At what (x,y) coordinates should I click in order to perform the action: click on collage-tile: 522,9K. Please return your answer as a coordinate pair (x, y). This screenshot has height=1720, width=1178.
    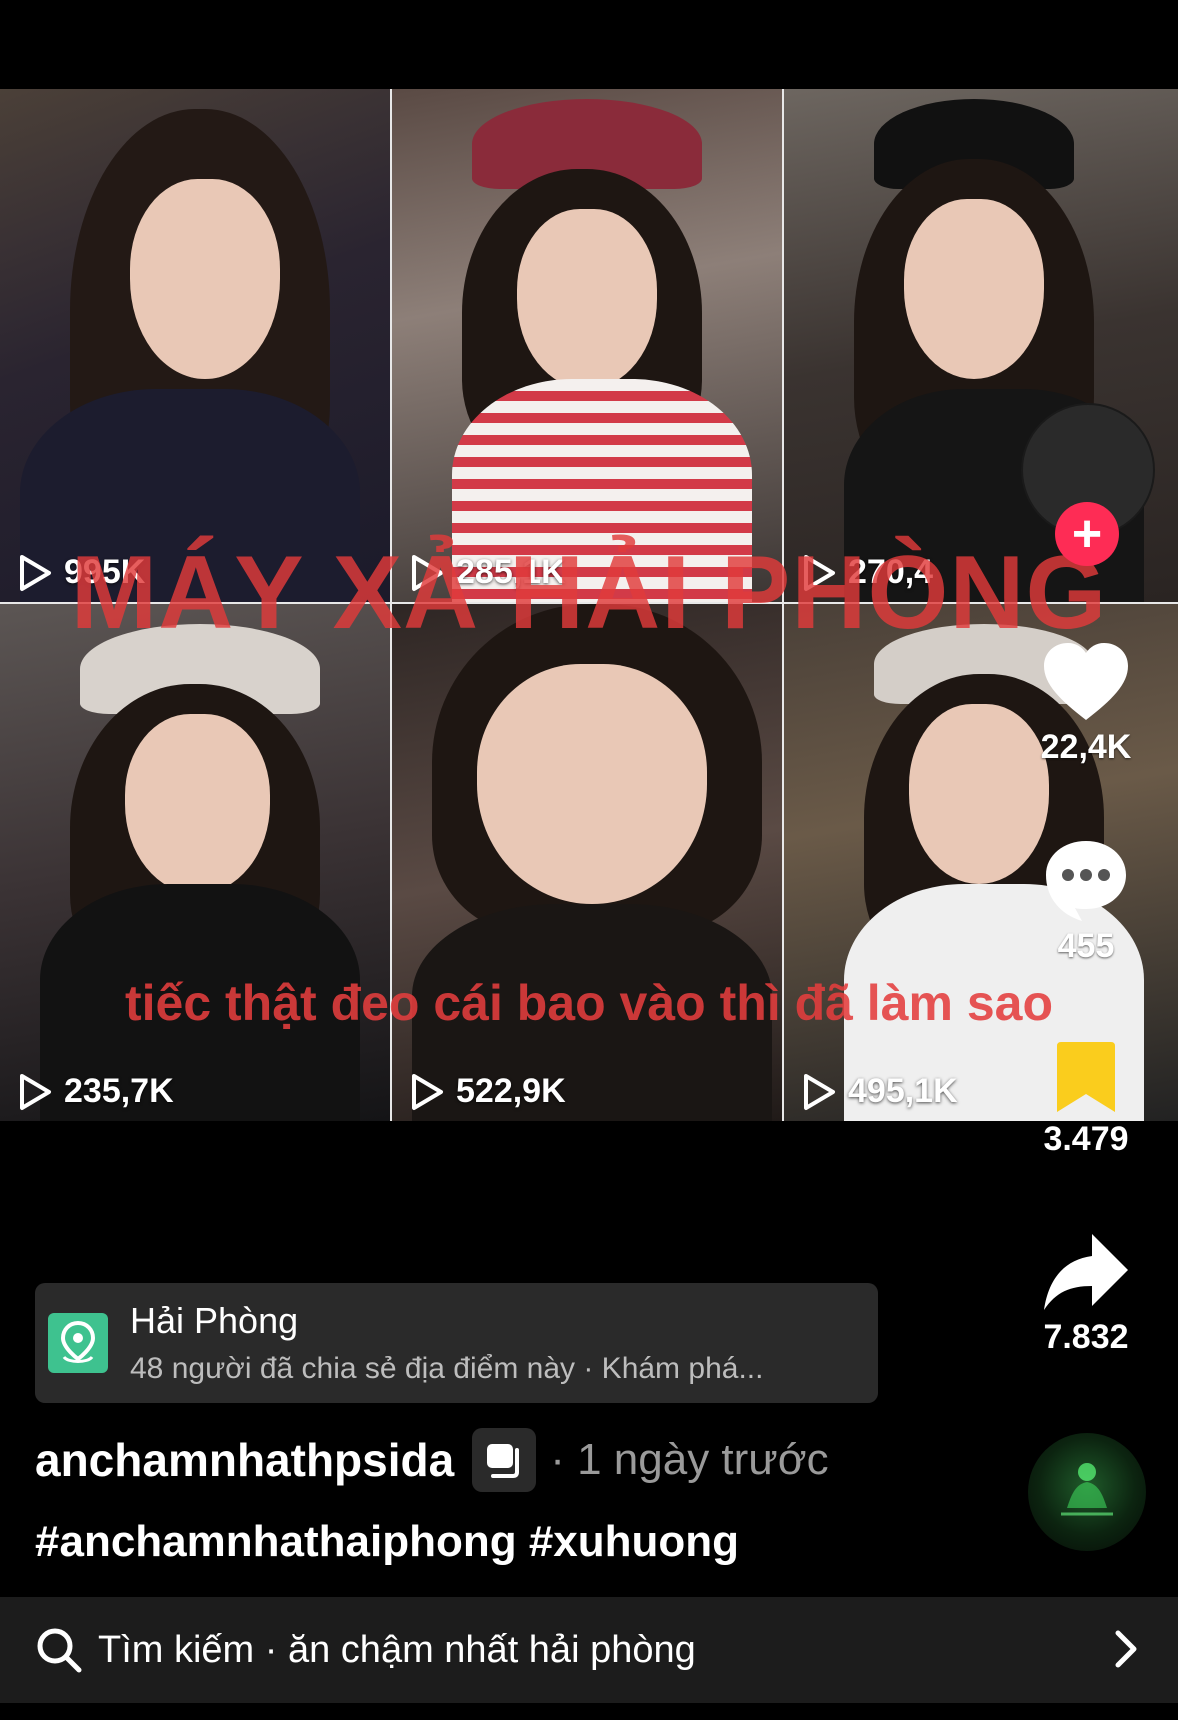
    Looking at the image, I should click on (588, 862).